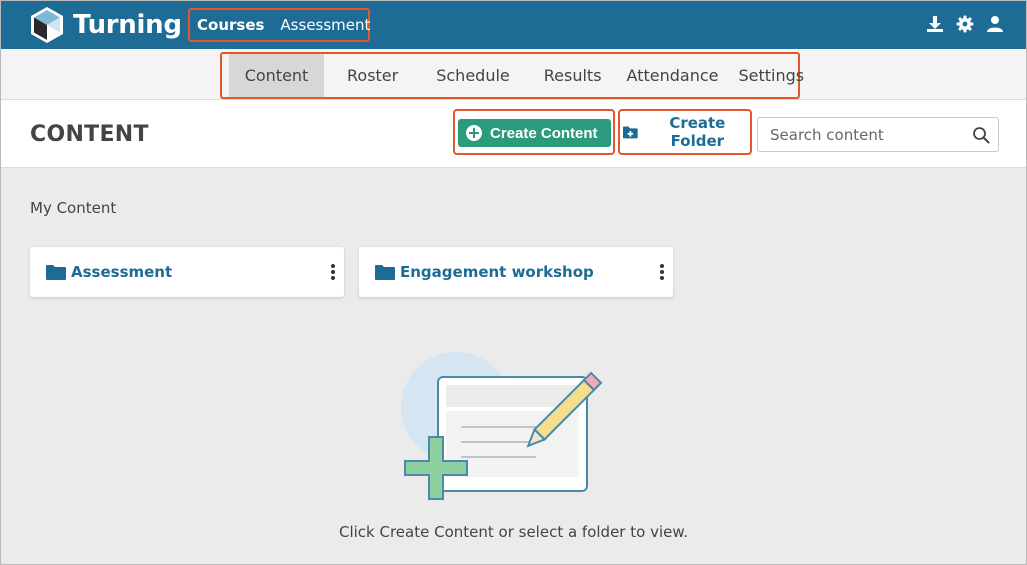 The width and height of the screenshot is (1027, 565). I want to click on breadcrumb: Courses Assessment, so click(279, 25).